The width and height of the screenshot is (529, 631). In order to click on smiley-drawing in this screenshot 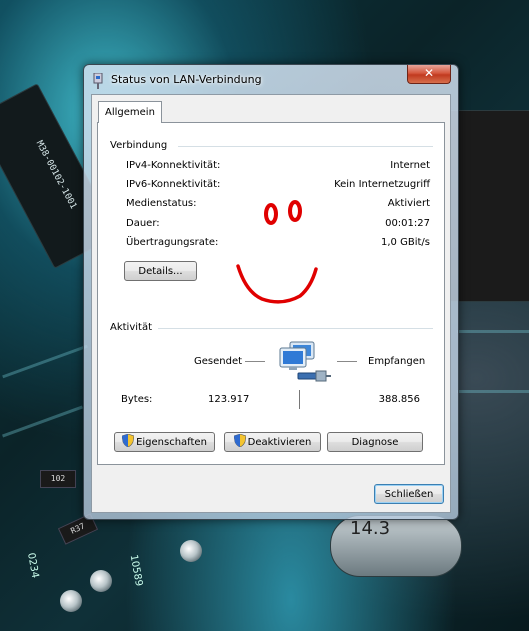, I will do `click(277, 252)`.